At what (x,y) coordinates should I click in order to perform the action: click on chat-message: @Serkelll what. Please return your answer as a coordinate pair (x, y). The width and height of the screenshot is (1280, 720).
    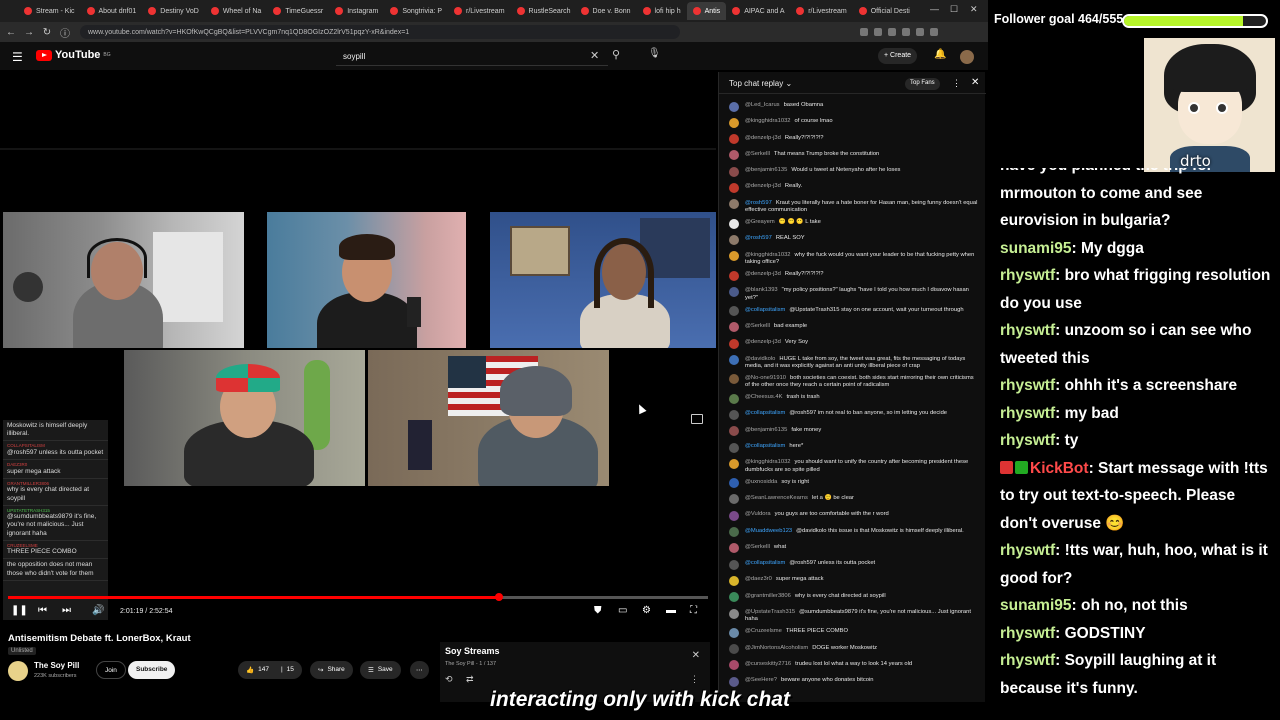
    Looking at the image, I should click on (852, 549).